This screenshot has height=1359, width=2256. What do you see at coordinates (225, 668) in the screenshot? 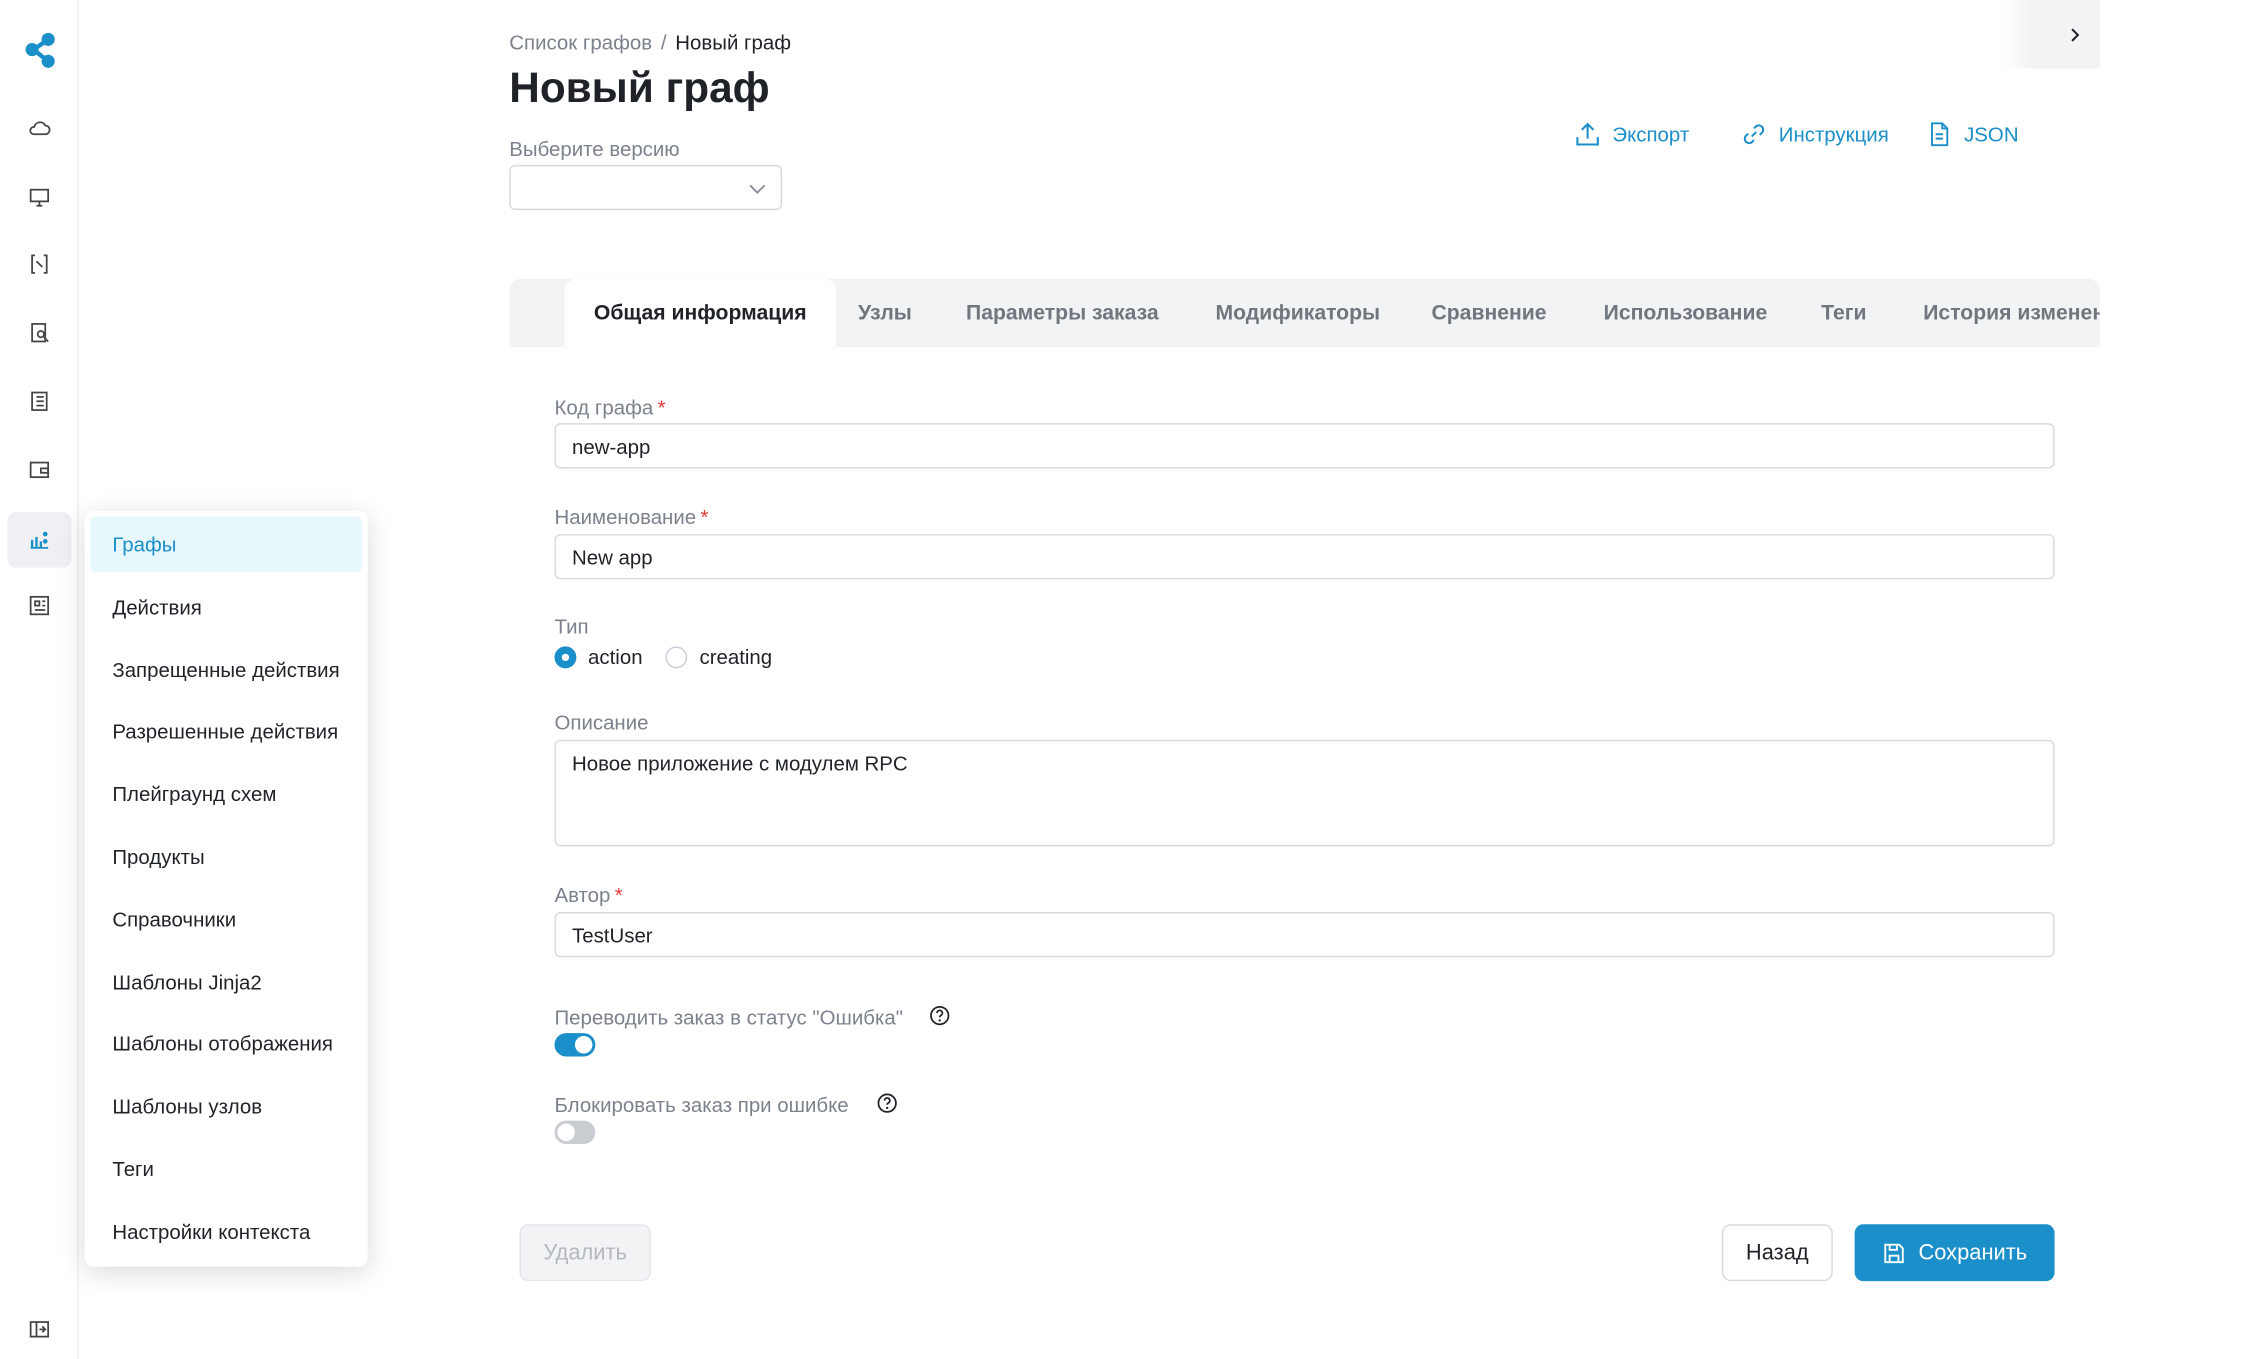
I see `menu-item-forbidden-actions: Запрещенные действия` at bounding box center [225, 668].